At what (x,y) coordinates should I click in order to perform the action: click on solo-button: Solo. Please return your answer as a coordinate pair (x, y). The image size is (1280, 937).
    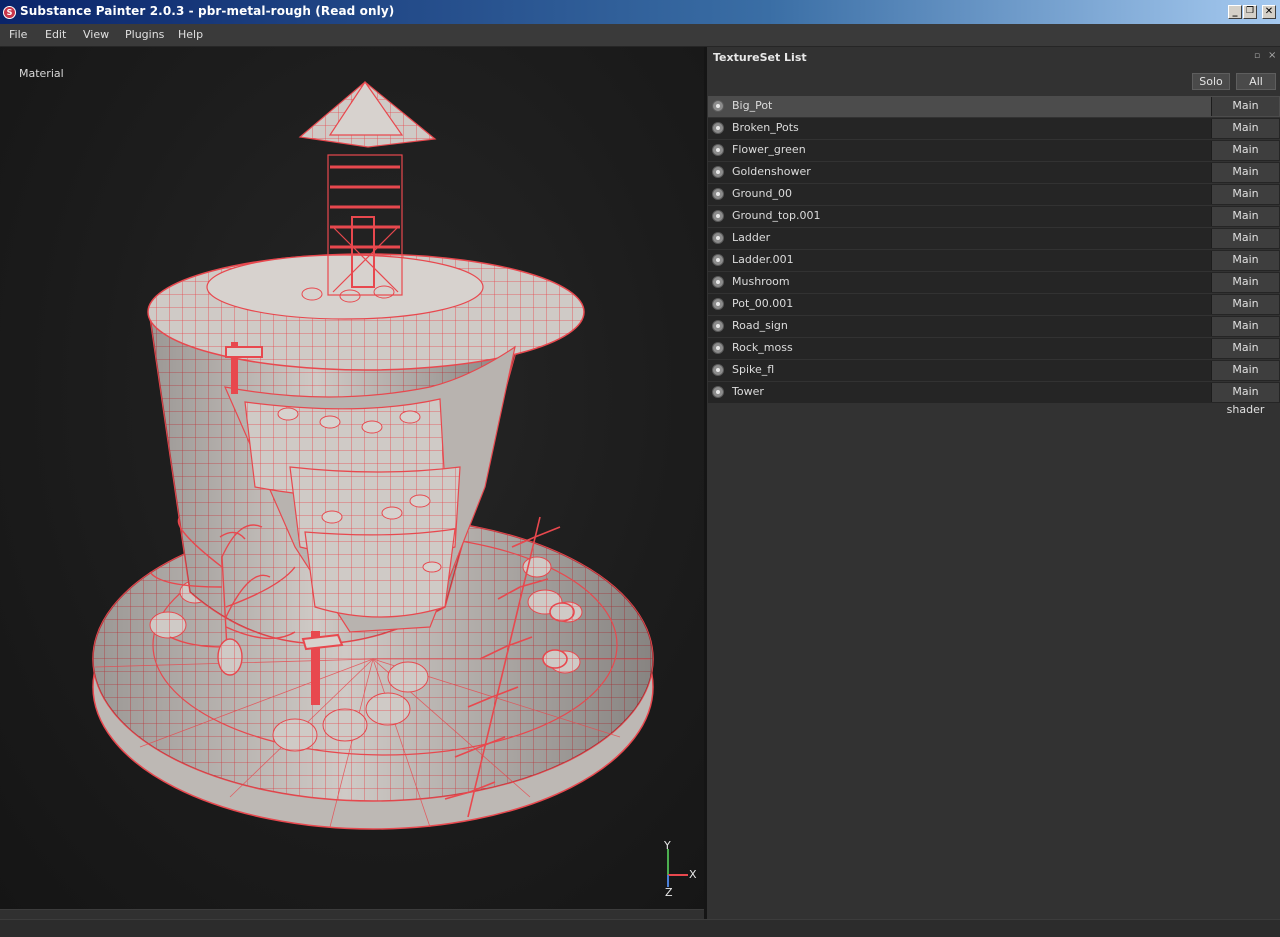
    Looking at the image, I should click on (1211, 81).